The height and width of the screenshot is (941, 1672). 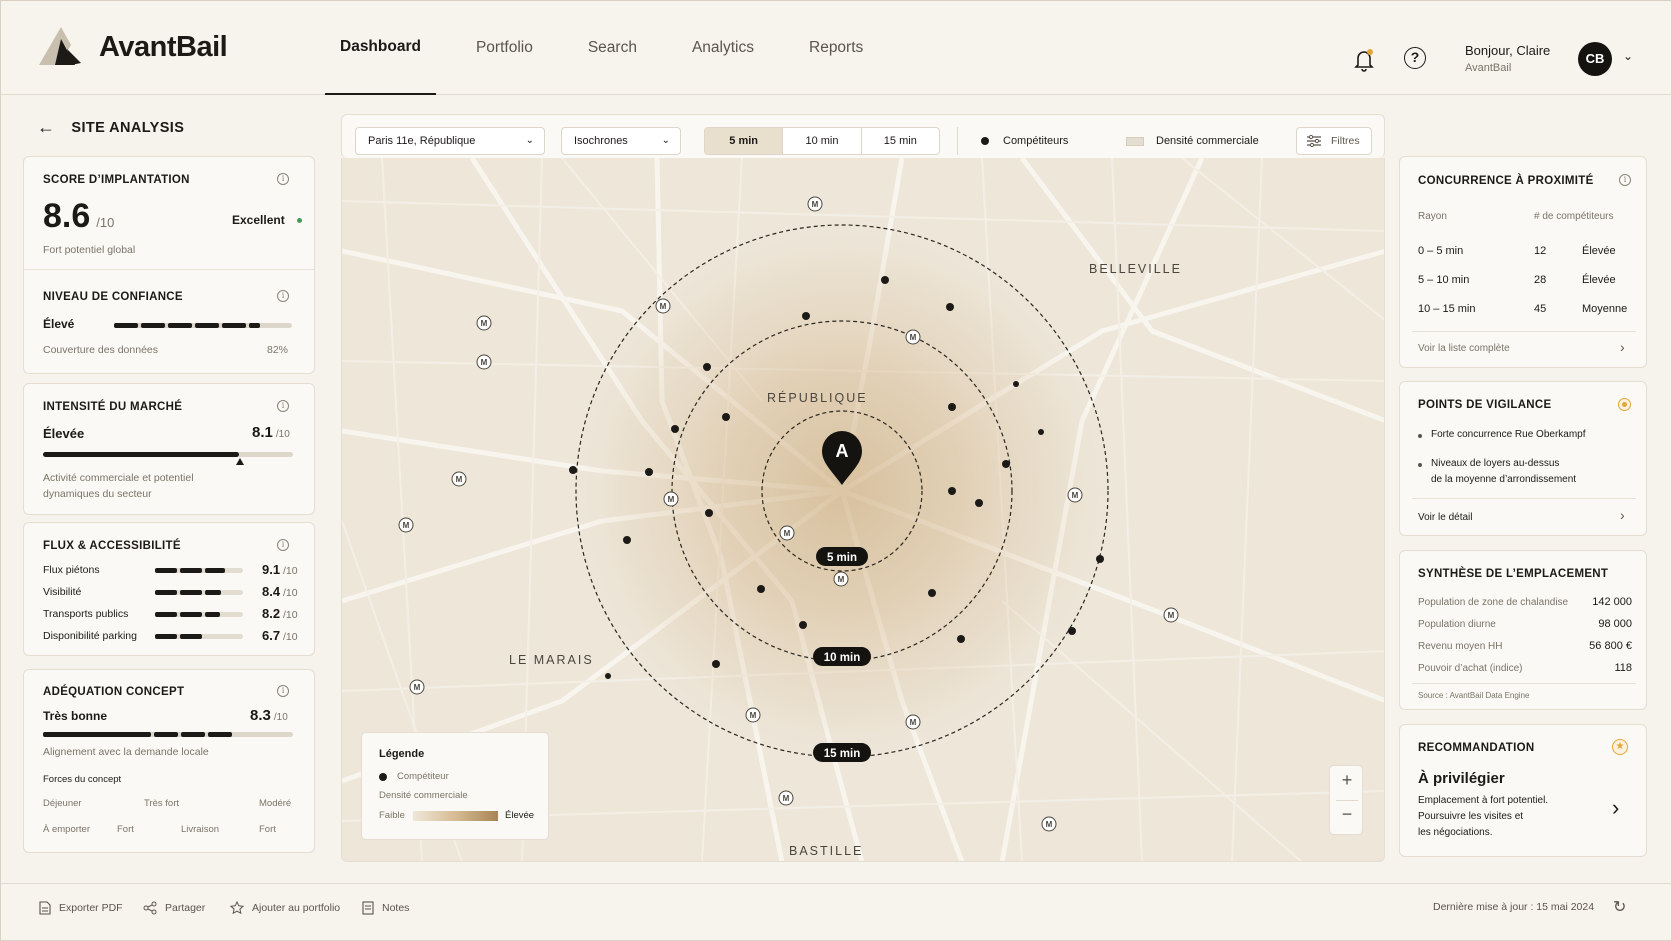 What do you see at coordinates (200, 829) in the screenshot?
I see `force-label: Livraison` at bounding box center [200, 829].